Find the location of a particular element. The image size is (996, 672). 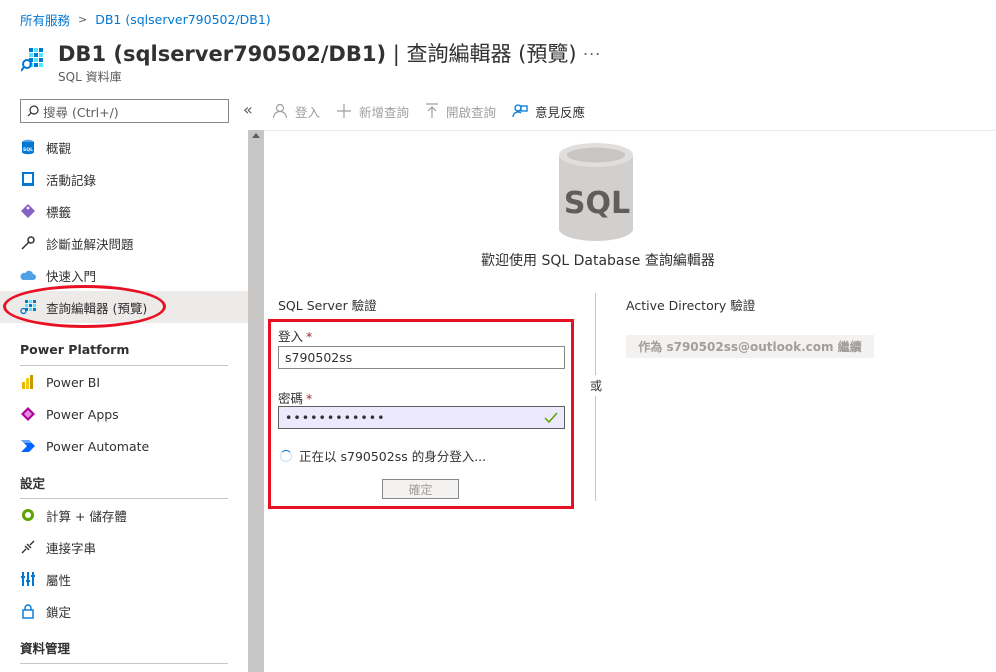

sidebar-item-tags: 標籤 is located at coordinates (124, 211).